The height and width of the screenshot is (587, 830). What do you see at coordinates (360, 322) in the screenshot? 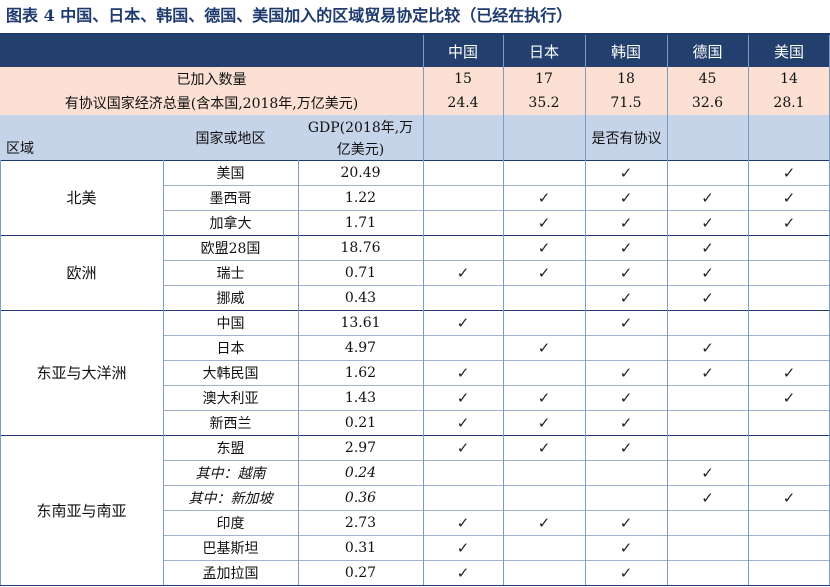
I see `gdp-value: 13.61` at bounding box center [360, 322].